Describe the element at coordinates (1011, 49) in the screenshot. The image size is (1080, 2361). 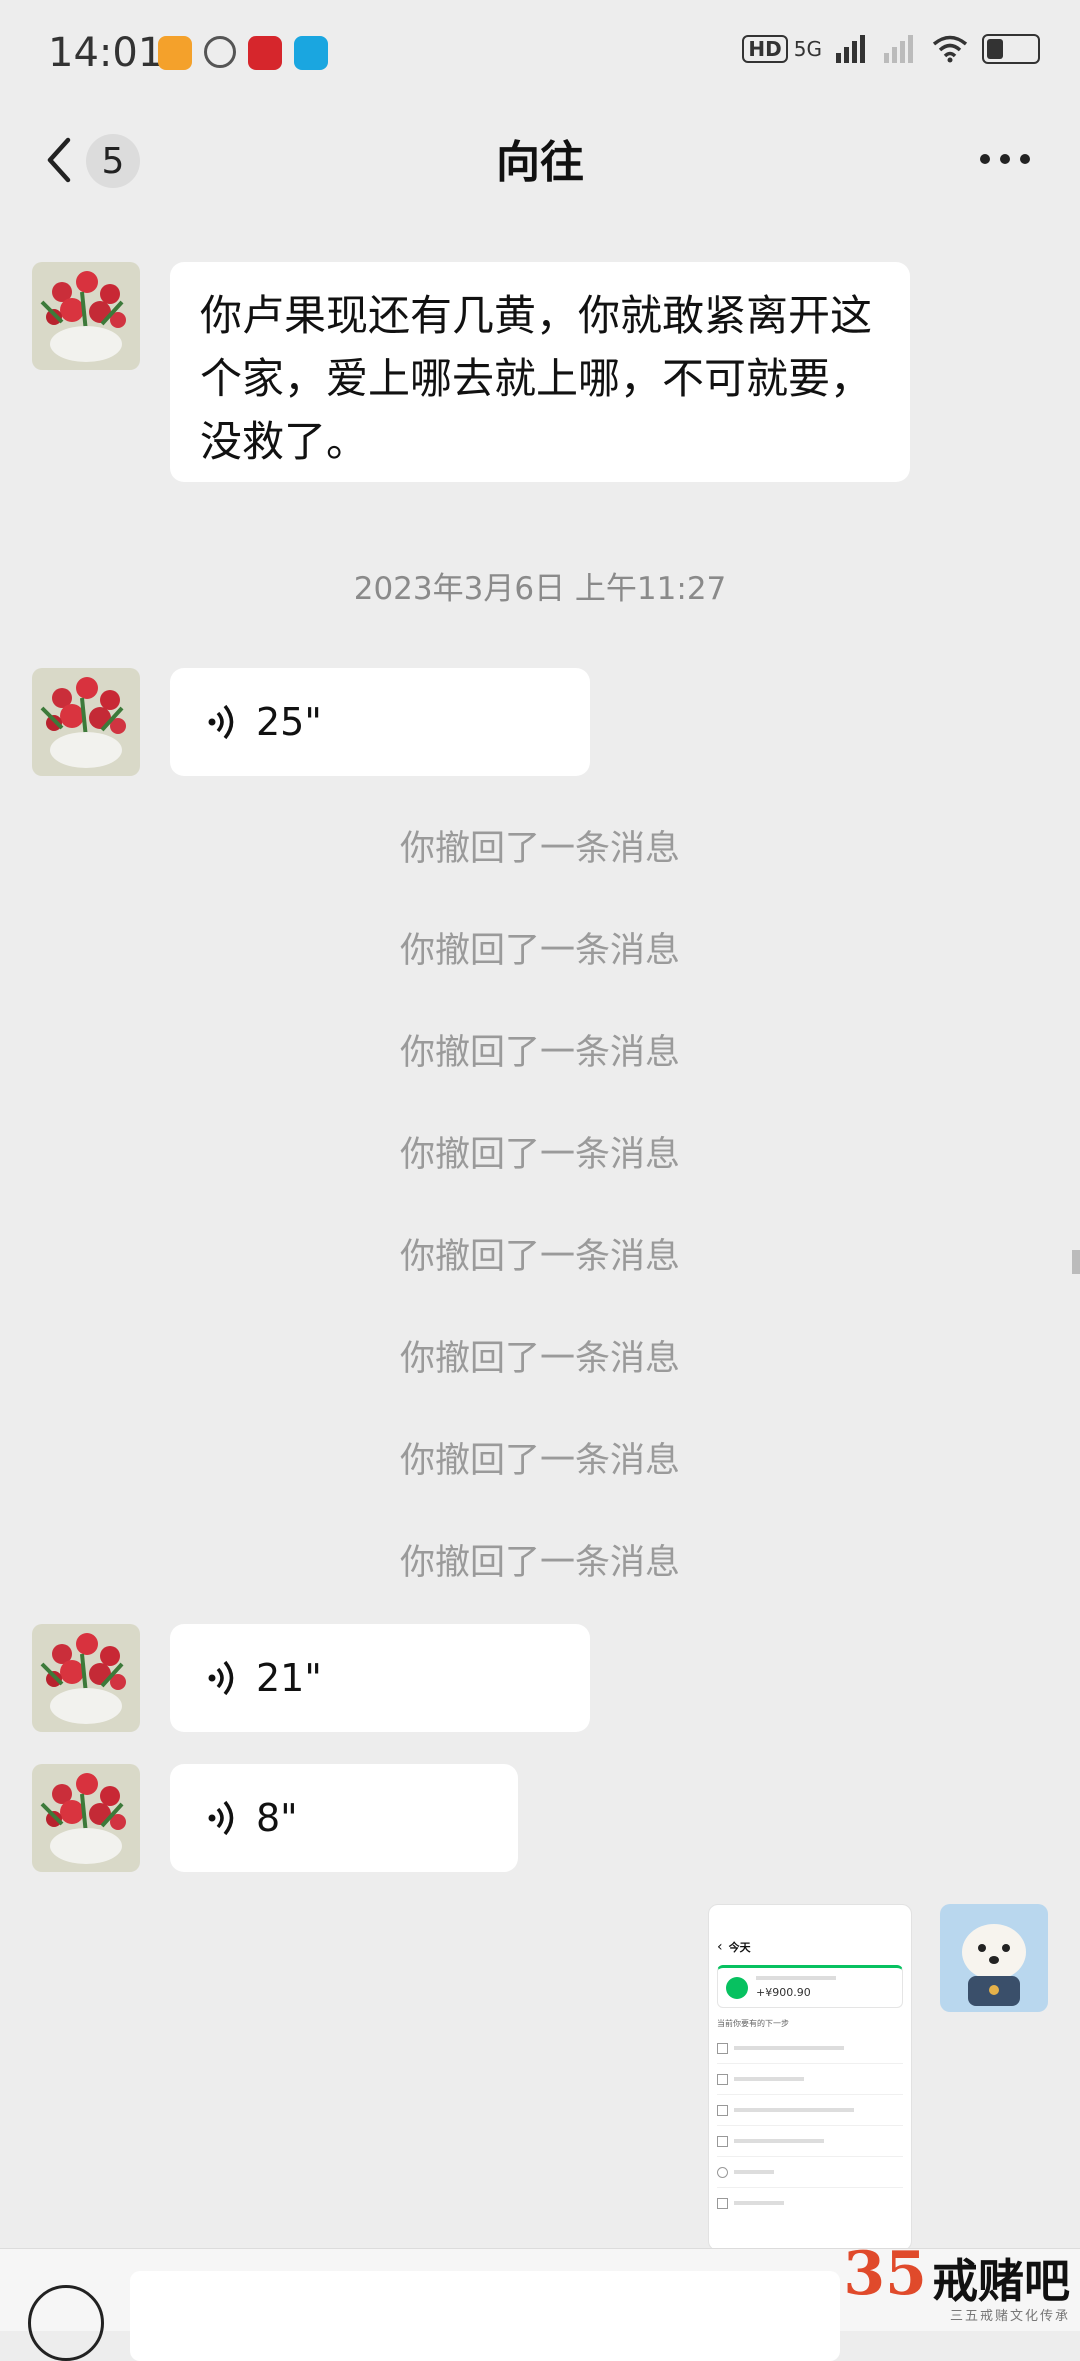
I see `battery-icon` at that location.